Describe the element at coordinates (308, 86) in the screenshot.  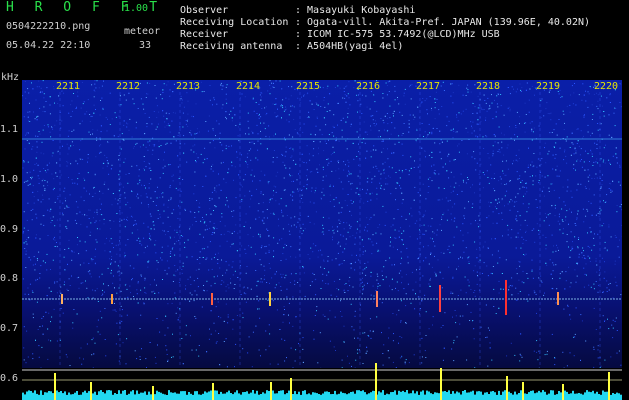
I see `time-tick-label: 2215` at that location.